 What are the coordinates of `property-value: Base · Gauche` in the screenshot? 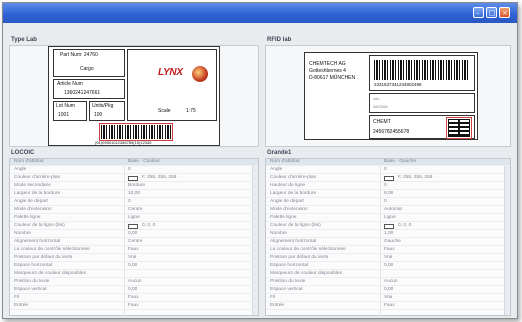 It's located at (400, 161).